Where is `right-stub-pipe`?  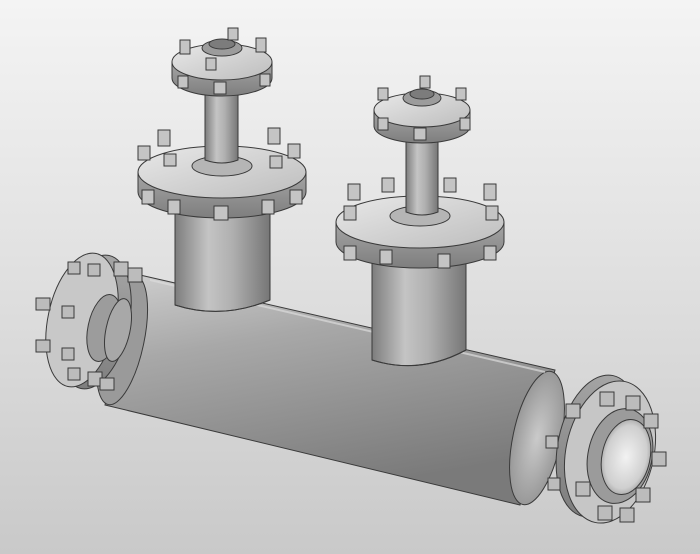
right-stub-pipe is located at coordinates (422, 177).